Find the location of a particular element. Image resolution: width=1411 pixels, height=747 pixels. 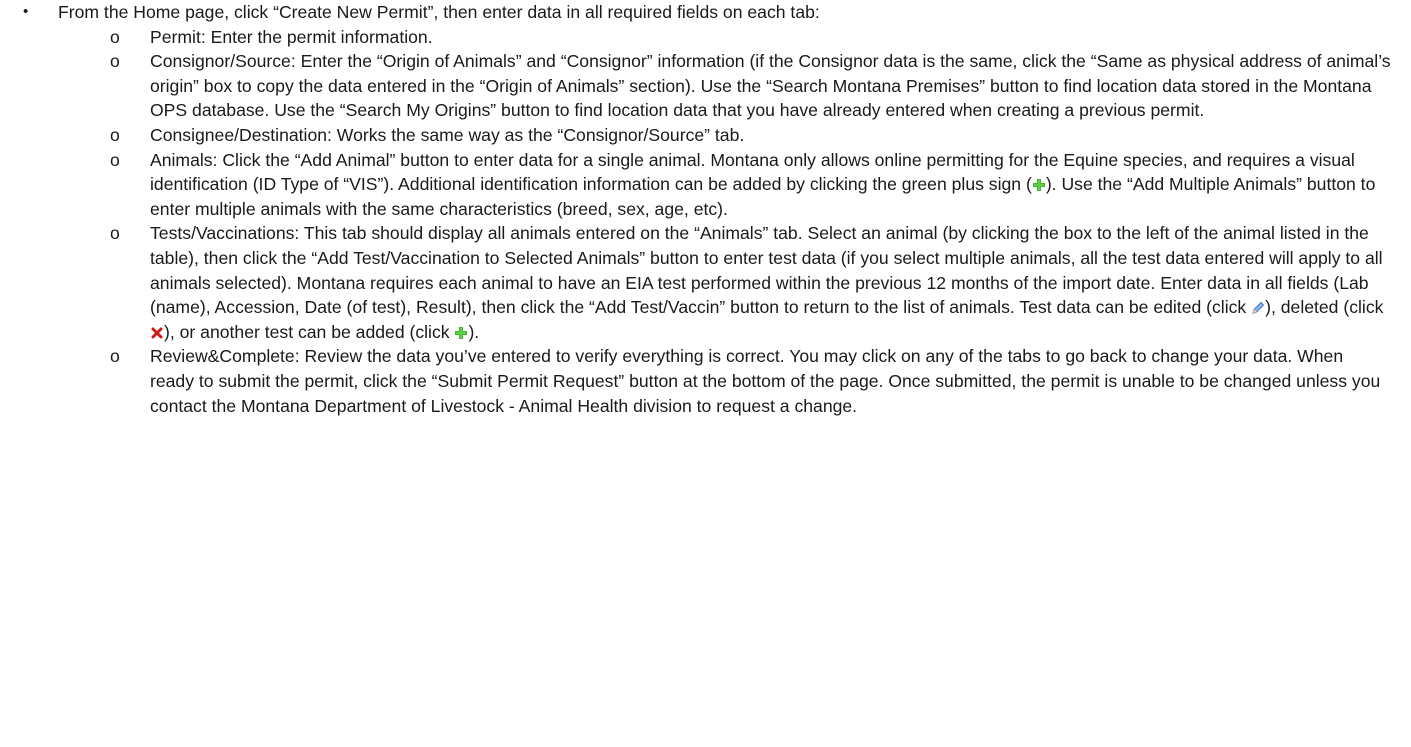

edit-pencil-icon is located at coordinates (1258, 307).